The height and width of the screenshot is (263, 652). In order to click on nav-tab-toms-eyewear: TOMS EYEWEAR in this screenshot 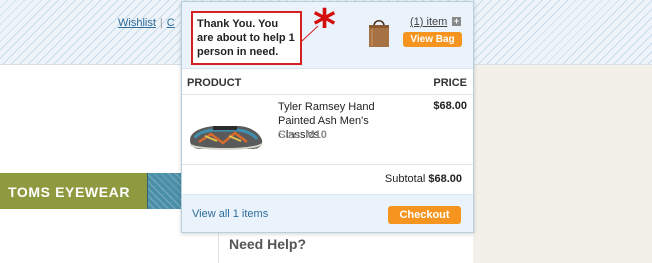, I will do `click(73, 191)`.